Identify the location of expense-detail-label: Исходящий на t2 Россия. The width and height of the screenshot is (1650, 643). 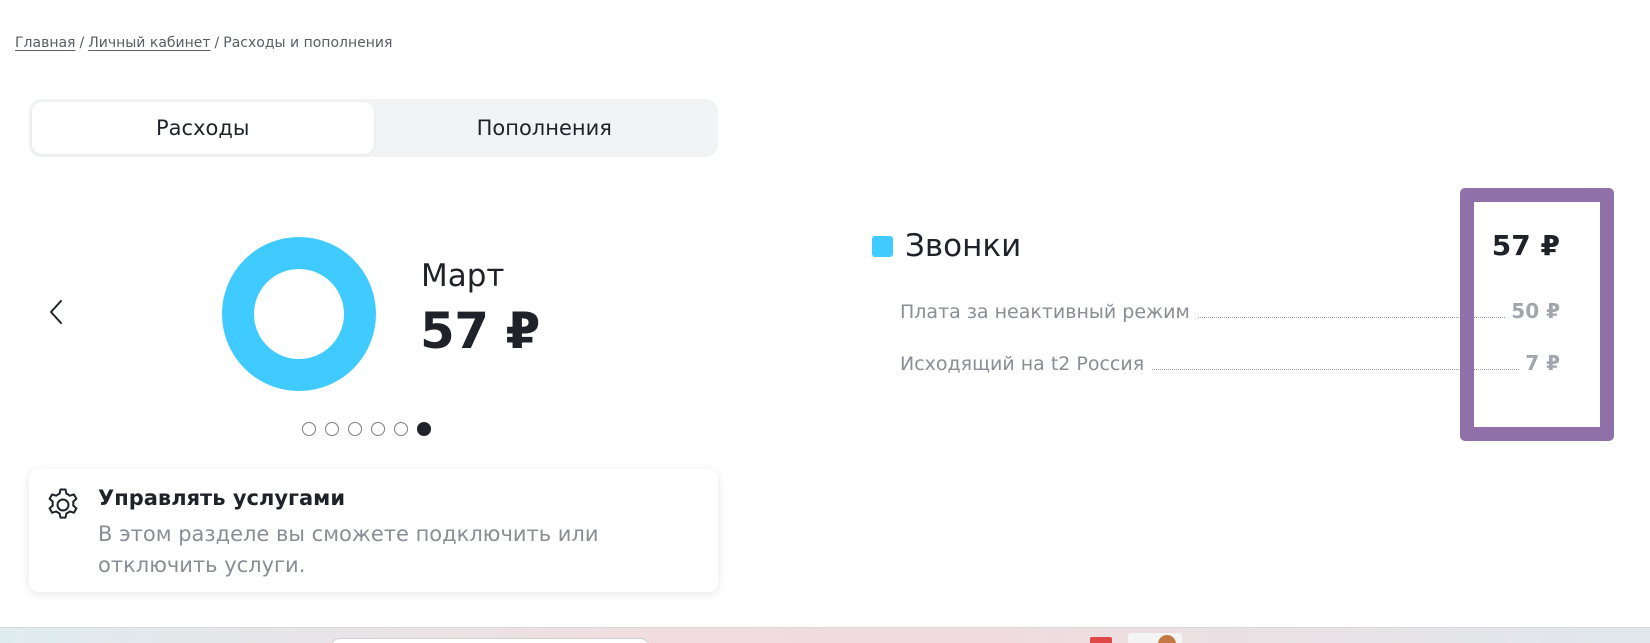
(1022, 364).